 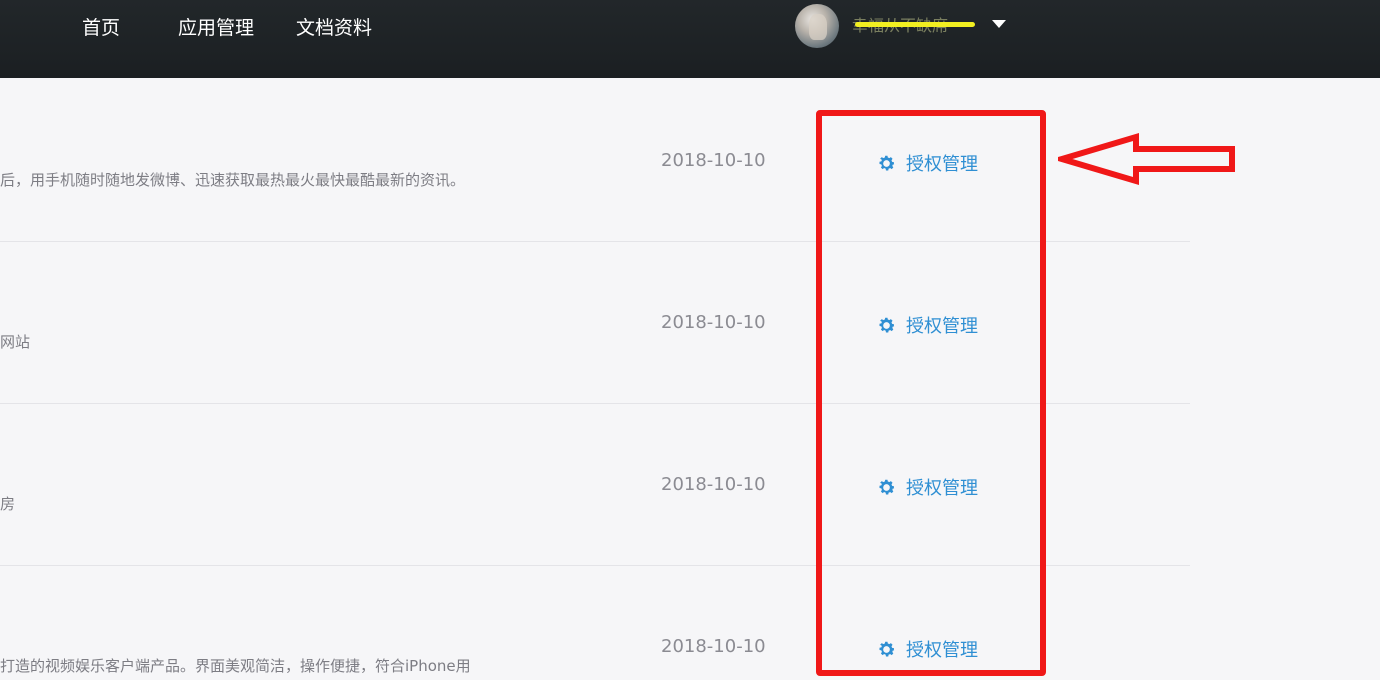 I want to click on app-description: 房, so click(x=8, y=504).